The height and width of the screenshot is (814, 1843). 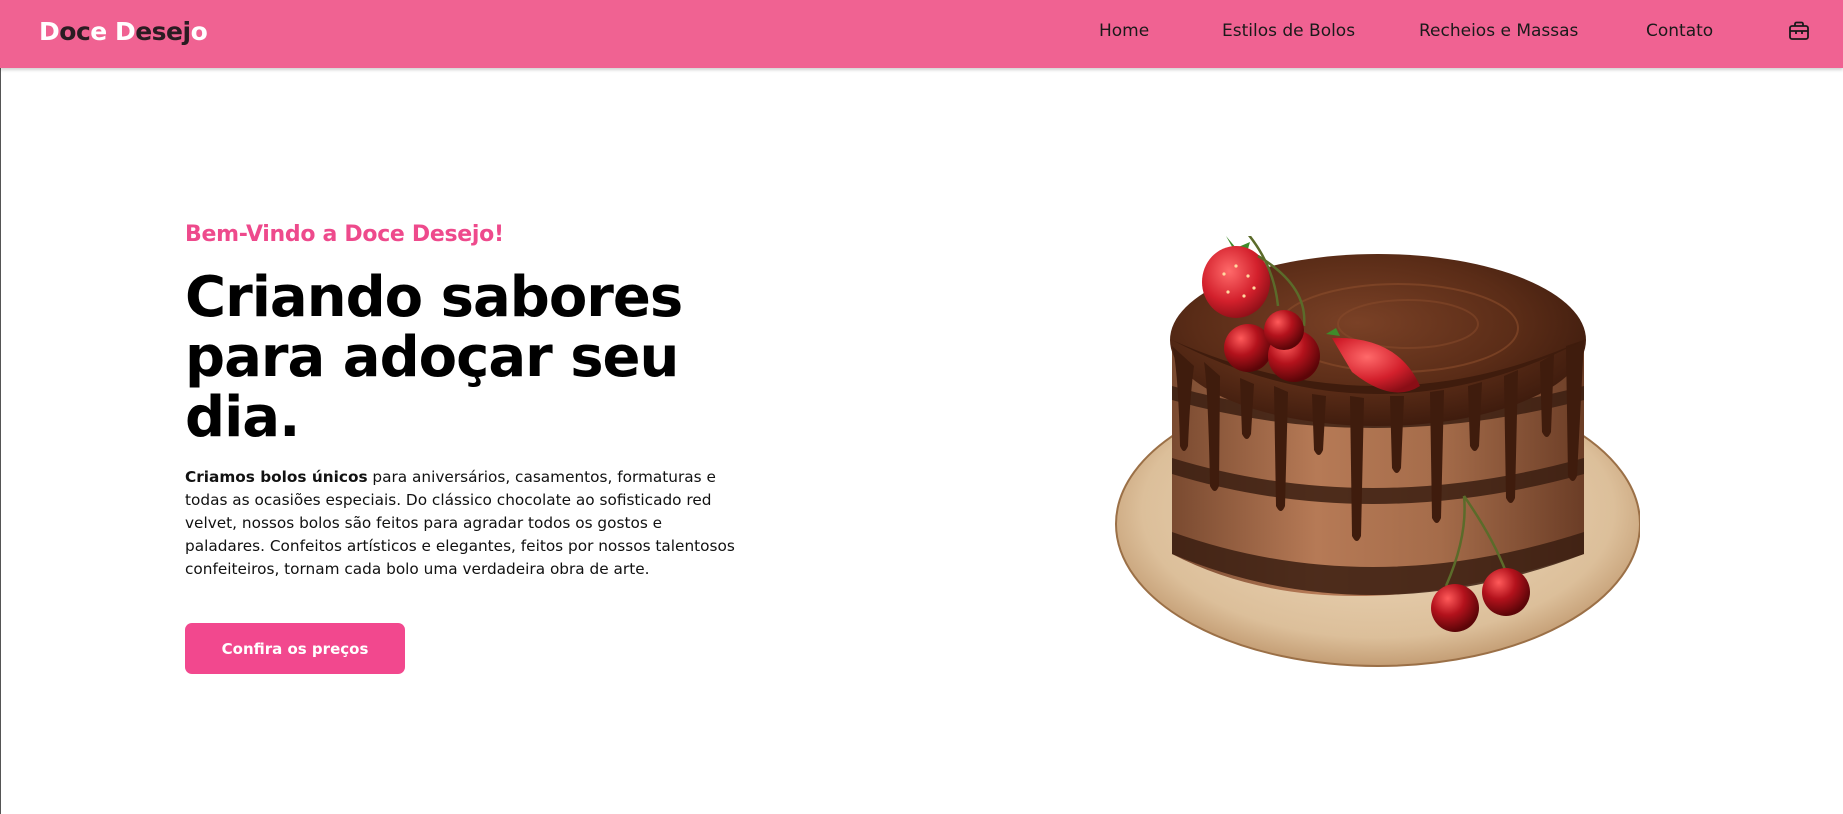 I want to click on logo-part: e, so click(x=98, y=31).